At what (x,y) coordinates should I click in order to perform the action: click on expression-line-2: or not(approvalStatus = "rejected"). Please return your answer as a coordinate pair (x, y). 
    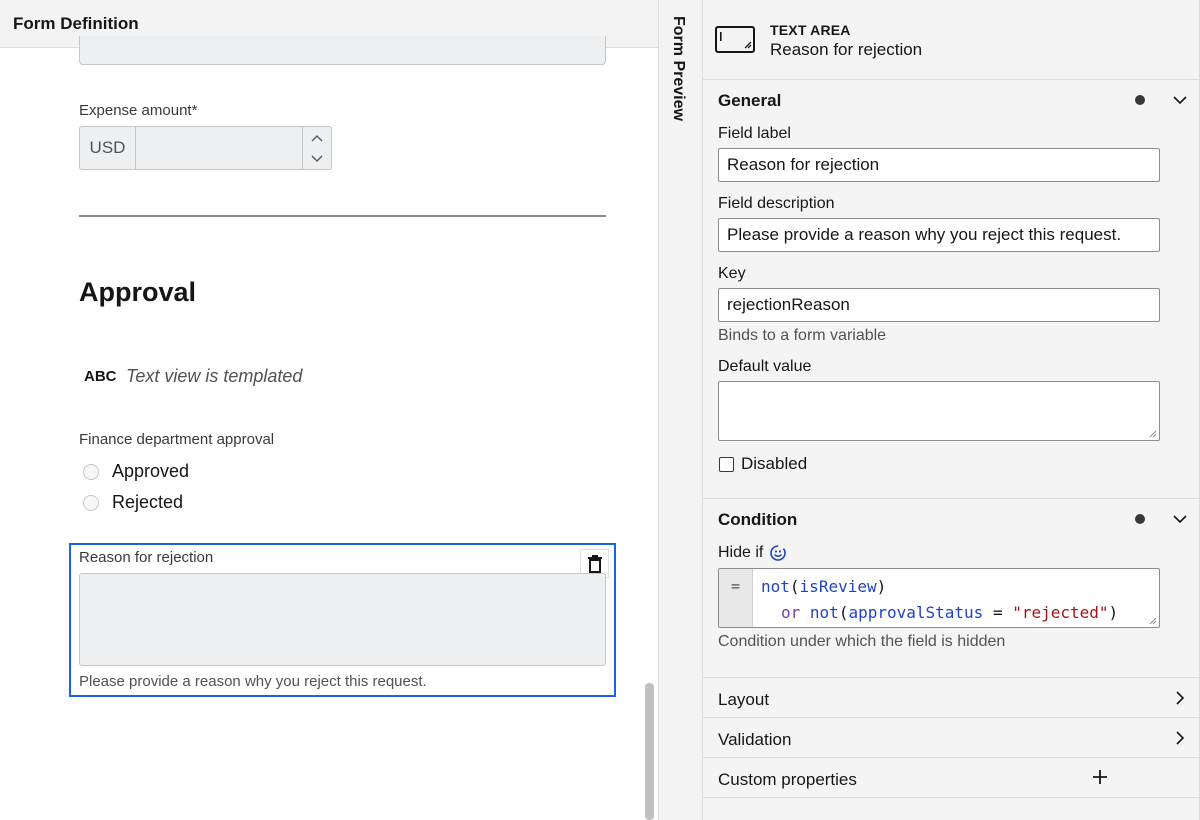
    Looking at the image, I should click on (950, 612).